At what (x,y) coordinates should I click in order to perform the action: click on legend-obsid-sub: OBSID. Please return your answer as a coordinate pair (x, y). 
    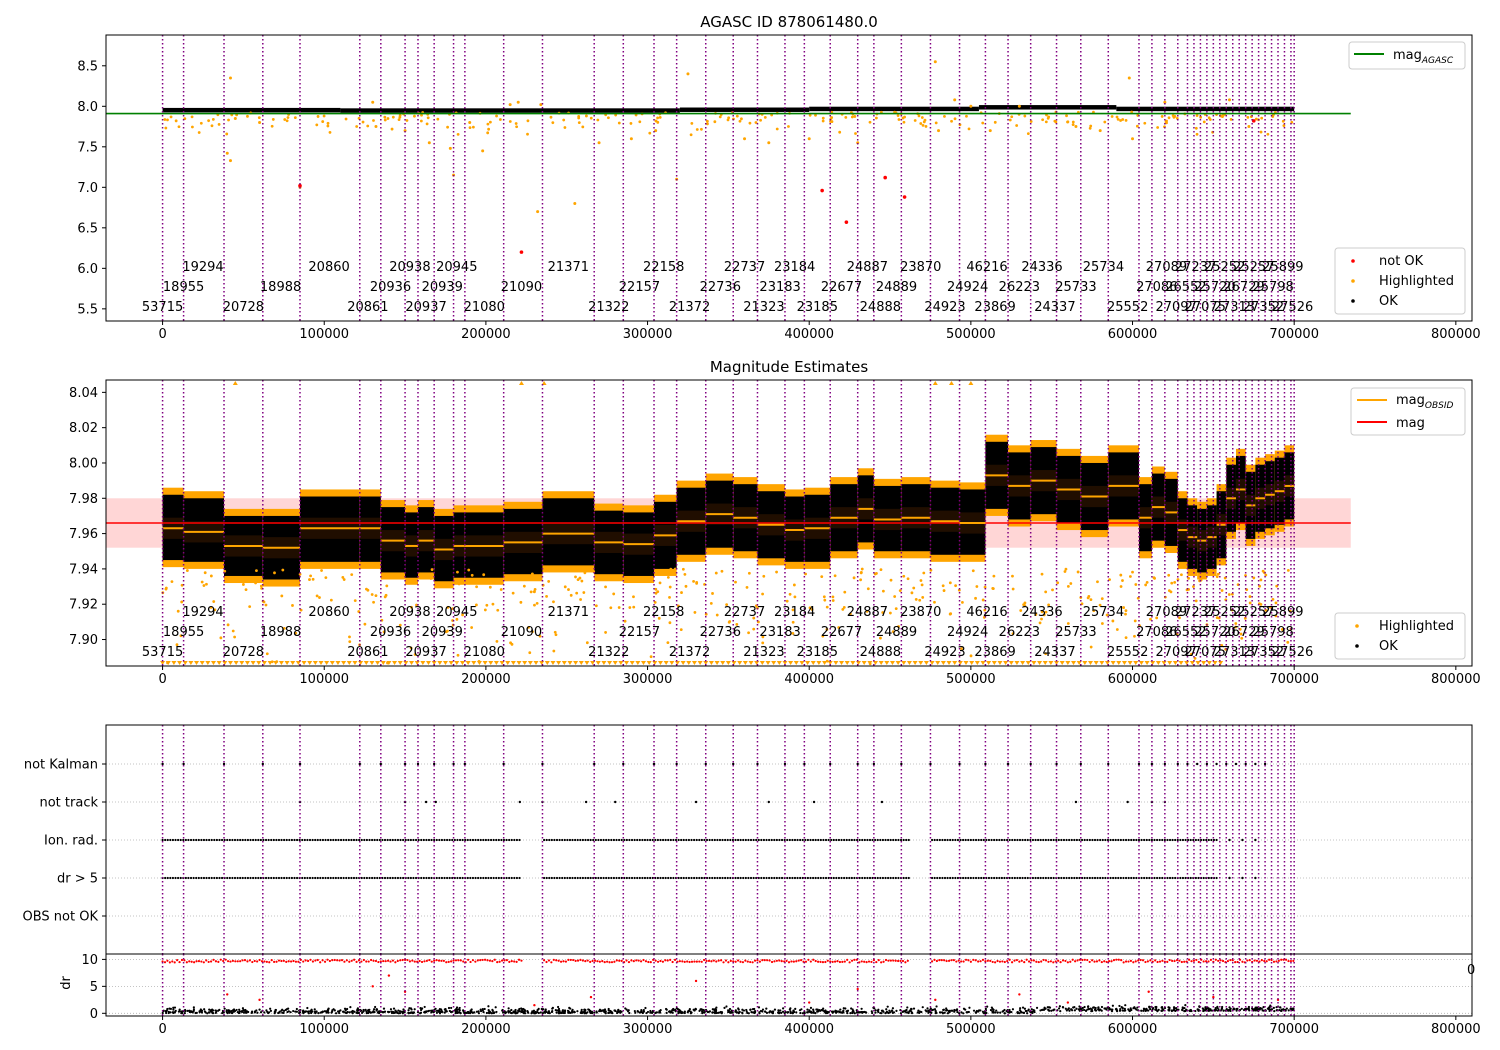
    Looking at the image, I should click on (1439, 406).